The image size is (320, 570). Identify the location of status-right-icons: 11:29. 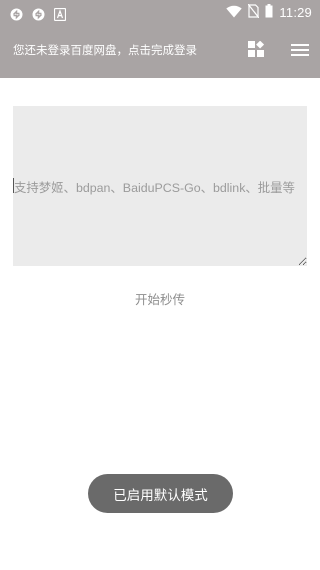
(269, 12).